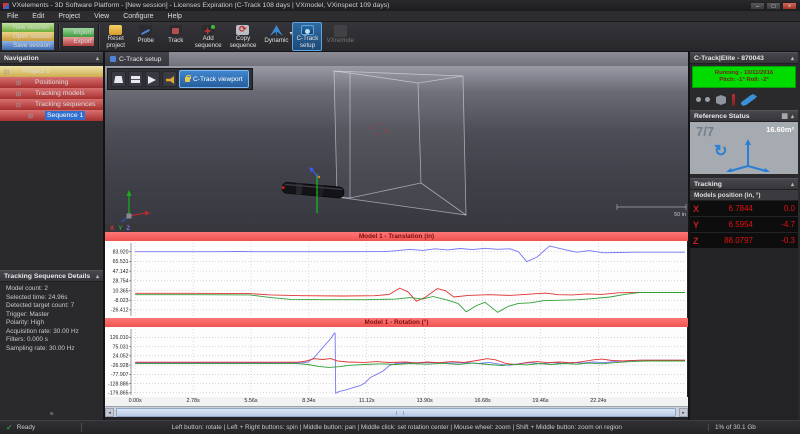 Image resolution: width=800 pixels, height=434 pixels. Describe the element at coordinates (7, 37) in the screenshot. I see `session-button-icon` at that location.